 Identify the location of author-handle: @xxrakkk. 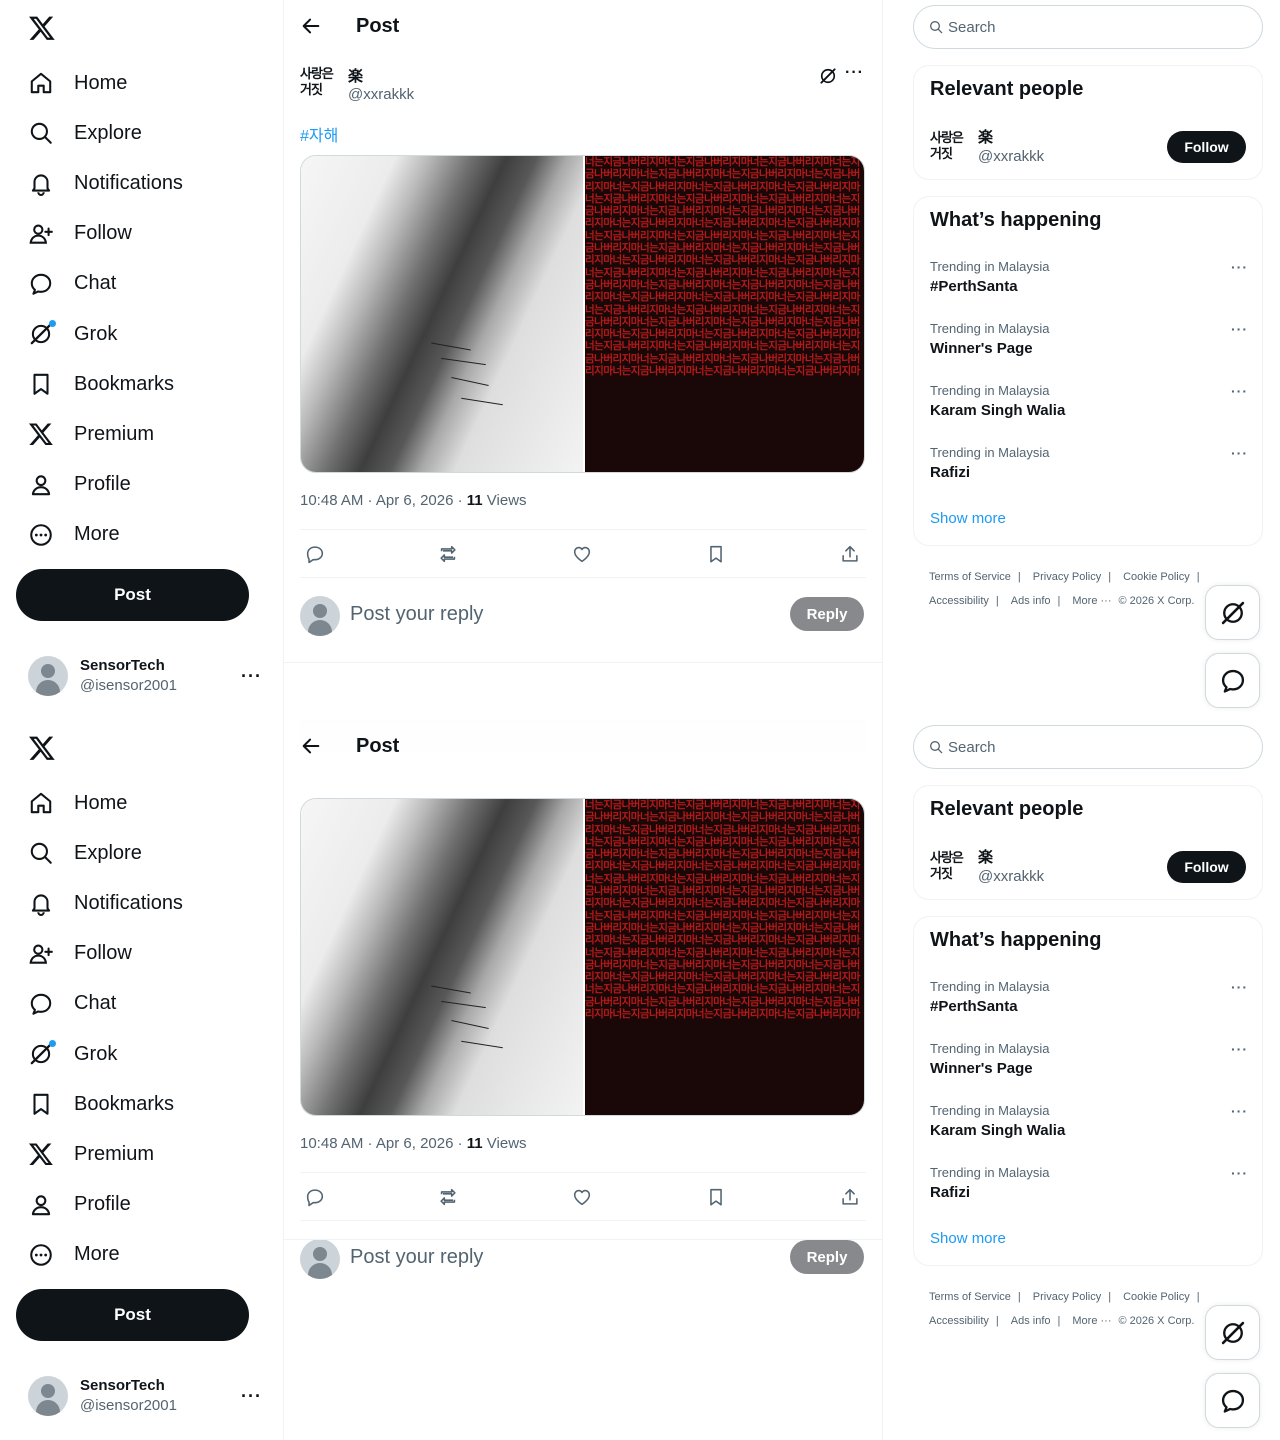
(381, 94).